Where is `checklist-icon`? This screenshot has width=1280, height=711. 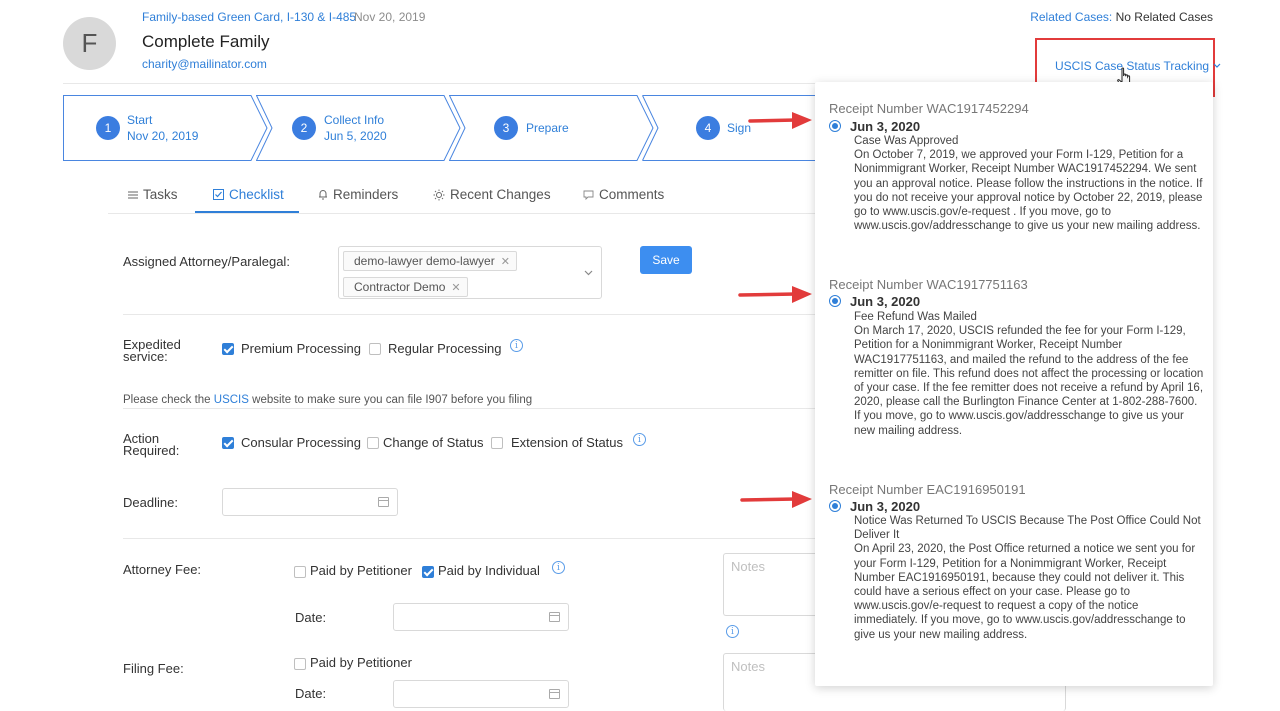
checklist-icon is located at coordinates (218, 194).